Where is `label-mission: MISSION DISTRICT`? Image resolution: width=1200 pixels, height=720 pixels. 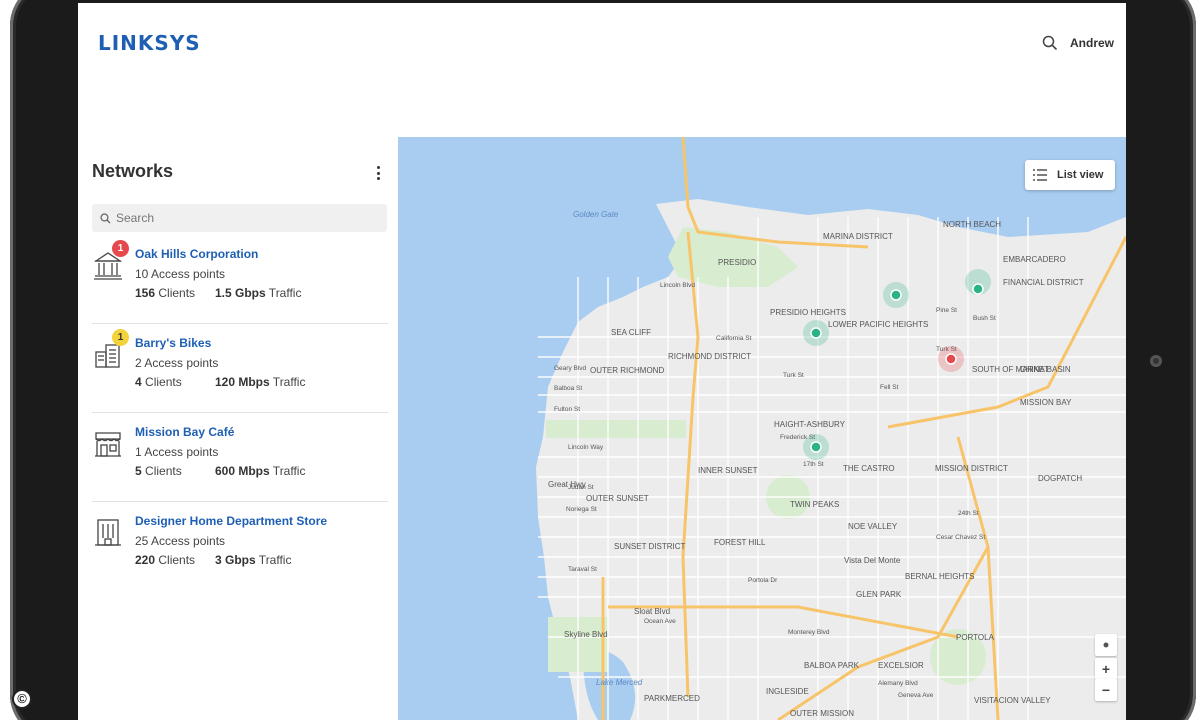 label-mission: MISSION DISTRICT is located at coordinates (971, 468).